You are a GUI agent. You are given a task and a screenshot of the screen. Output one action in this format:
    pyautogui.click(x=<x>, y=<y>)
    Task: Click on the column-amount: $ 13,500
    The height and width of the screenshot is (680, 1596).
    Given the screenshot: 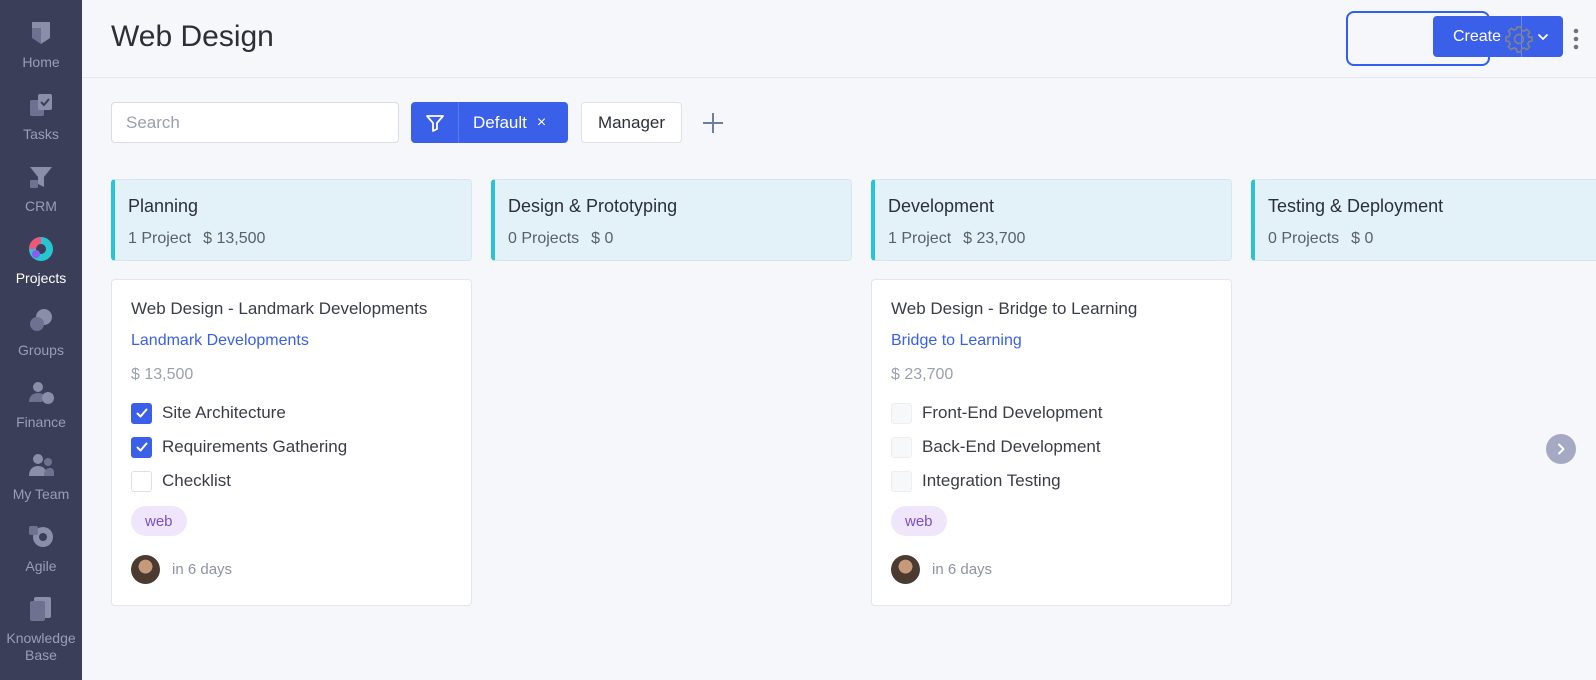 What is the action you would take?
    pyautogui.click(x=234, y=238)
    